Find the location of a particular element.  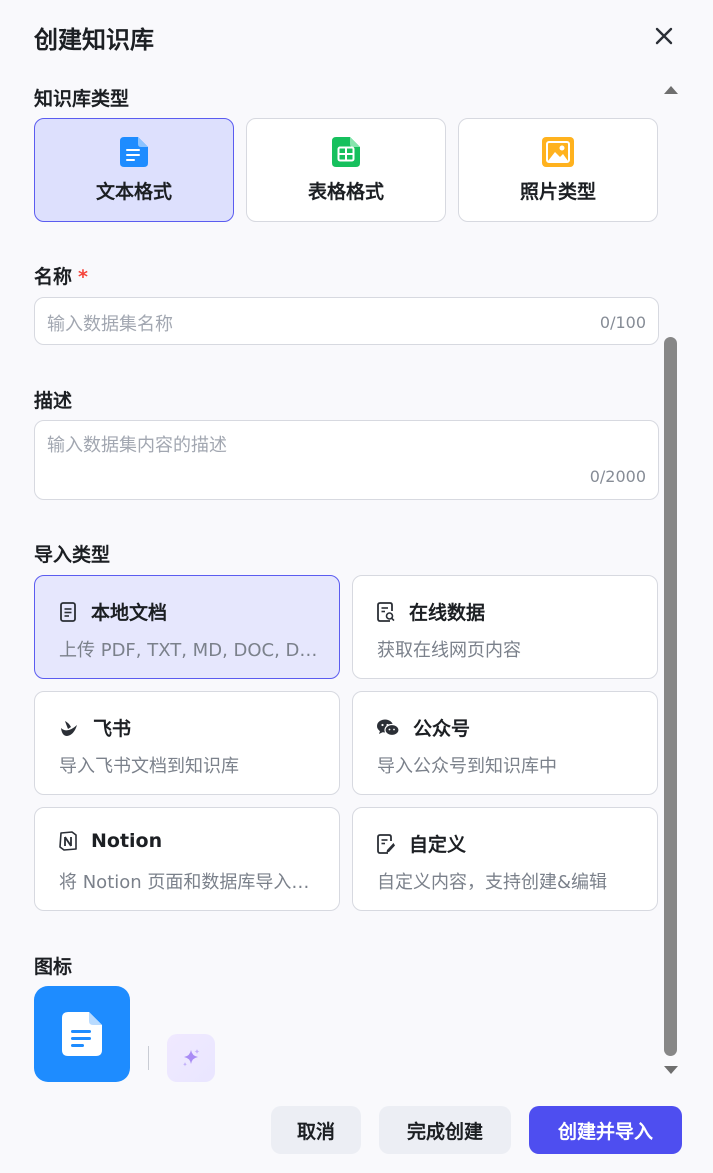

import-local-file: 本地文档 上传 PDF, TXT, MD, DOC, DOCX 格式的本地文件 is located at coordinates (187, 627).